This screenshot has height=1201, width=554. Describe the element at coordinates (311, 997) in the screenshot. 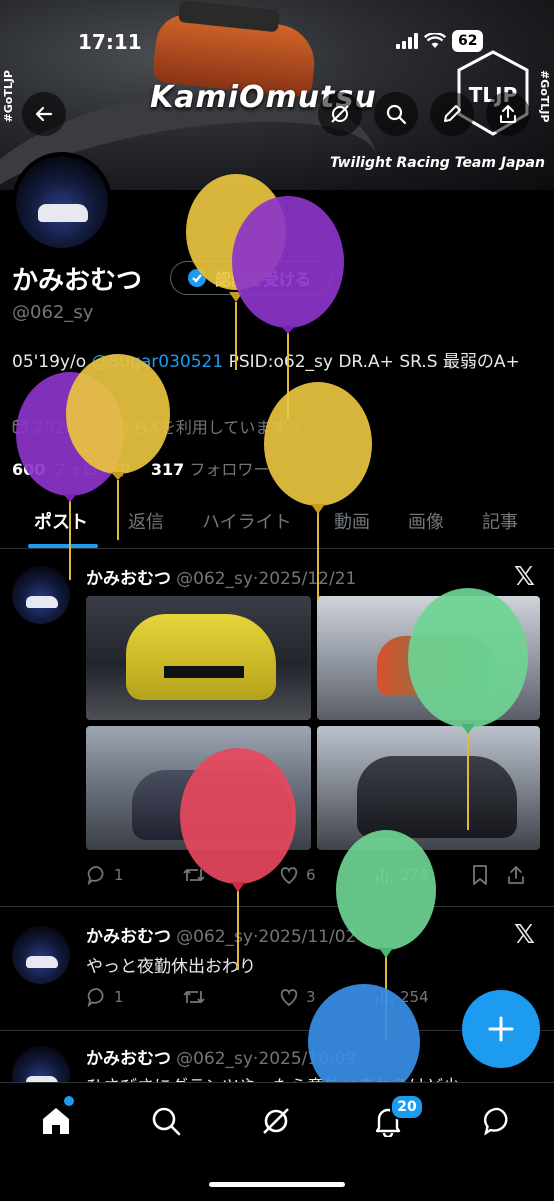

I see `like-count: 3` at that location.